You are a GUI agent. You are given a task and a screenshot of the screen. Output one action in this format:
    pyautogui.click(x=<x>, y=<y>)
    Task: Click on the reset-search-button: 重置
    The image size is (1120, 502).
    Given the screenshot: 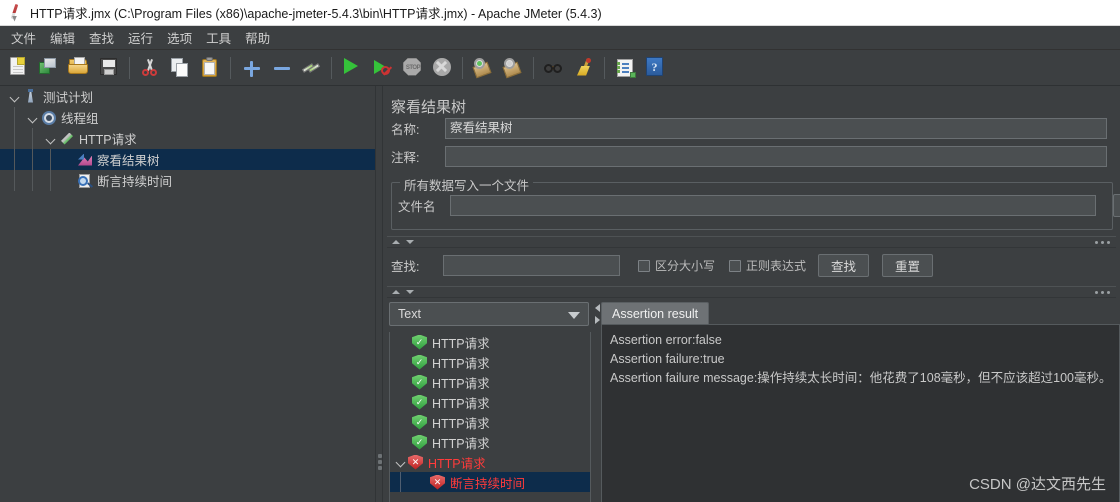 What is the action you would take?
    pyautogui.click(x=908, y=265)
    